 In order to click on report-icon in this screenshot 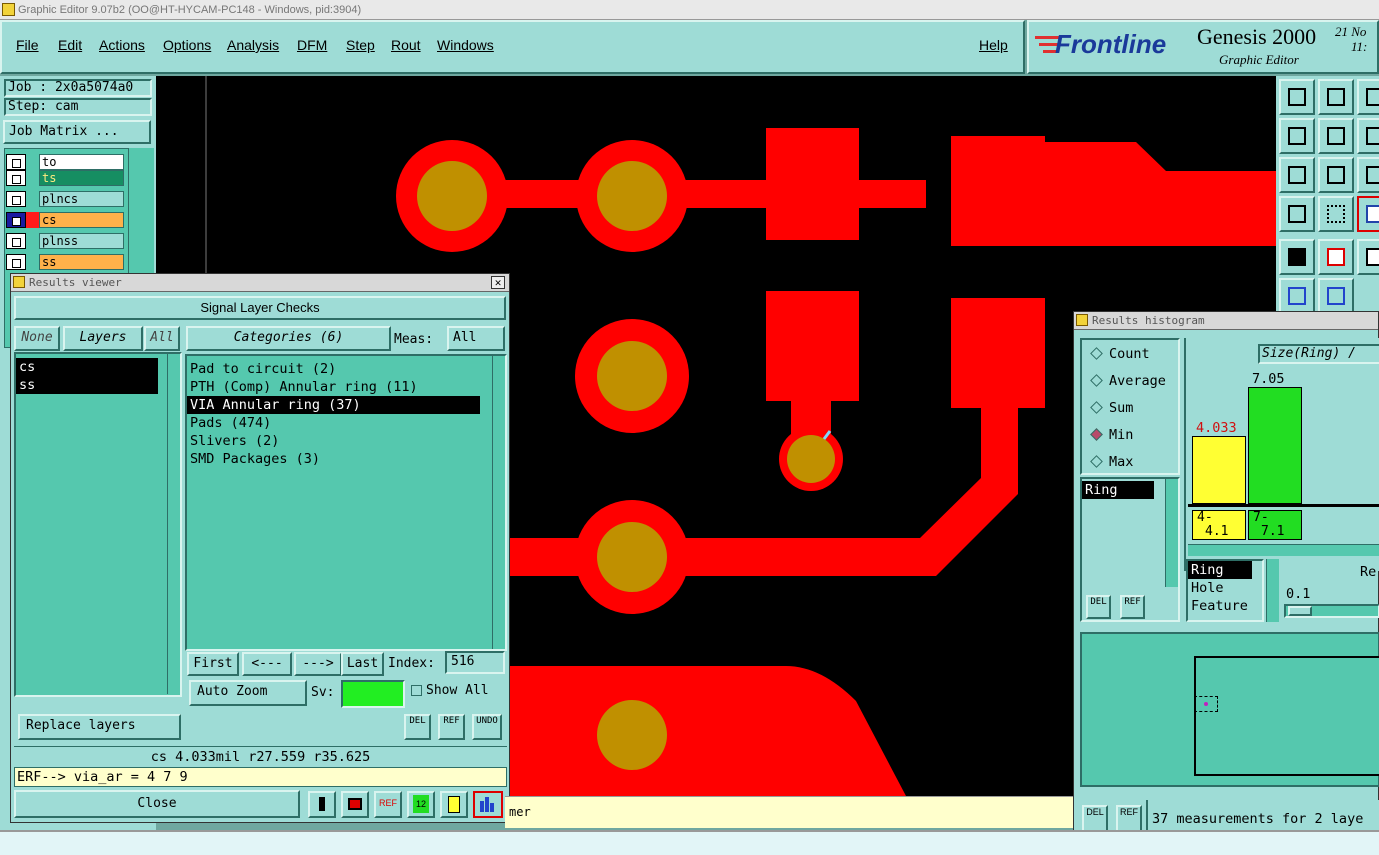, I will do `click(454, 804)`.